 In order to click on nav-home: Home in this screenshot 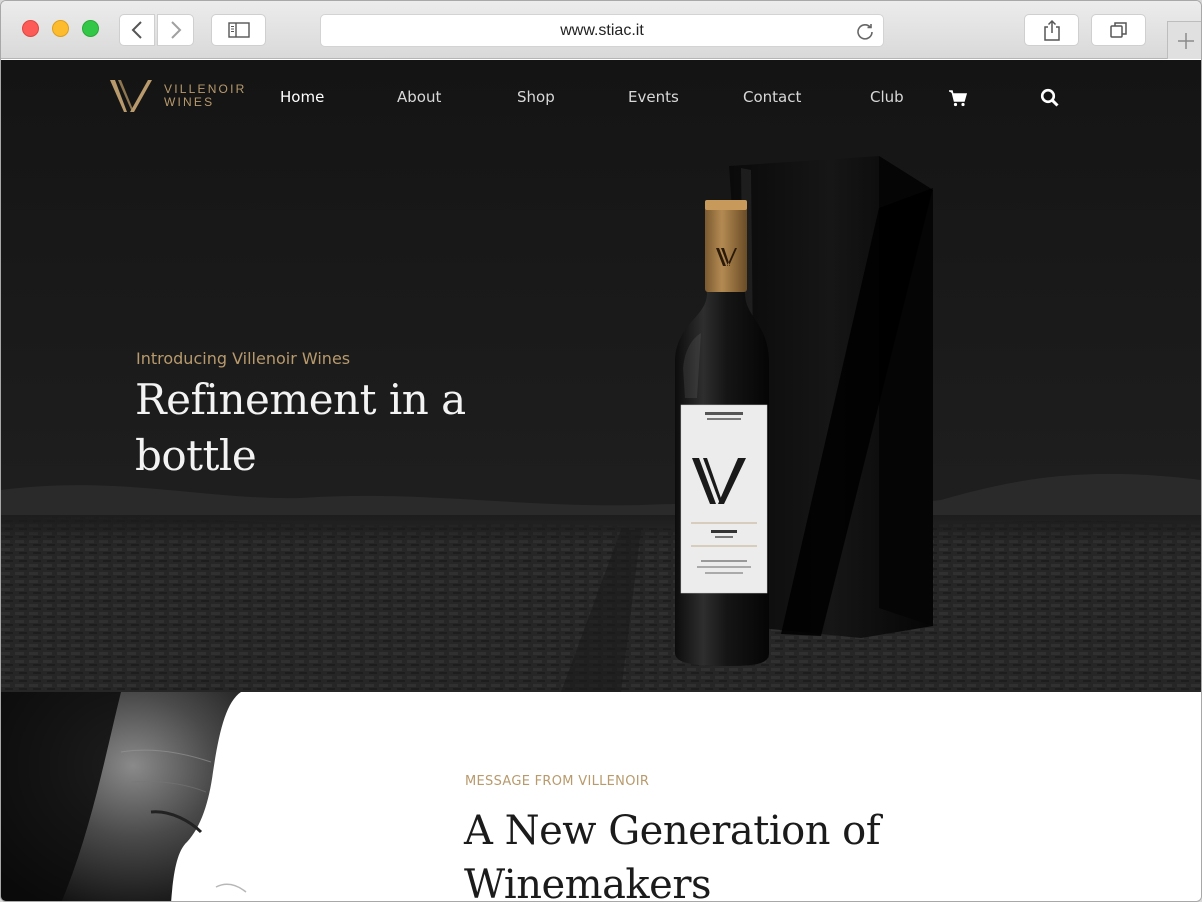, I will do `click(302, 97)`.